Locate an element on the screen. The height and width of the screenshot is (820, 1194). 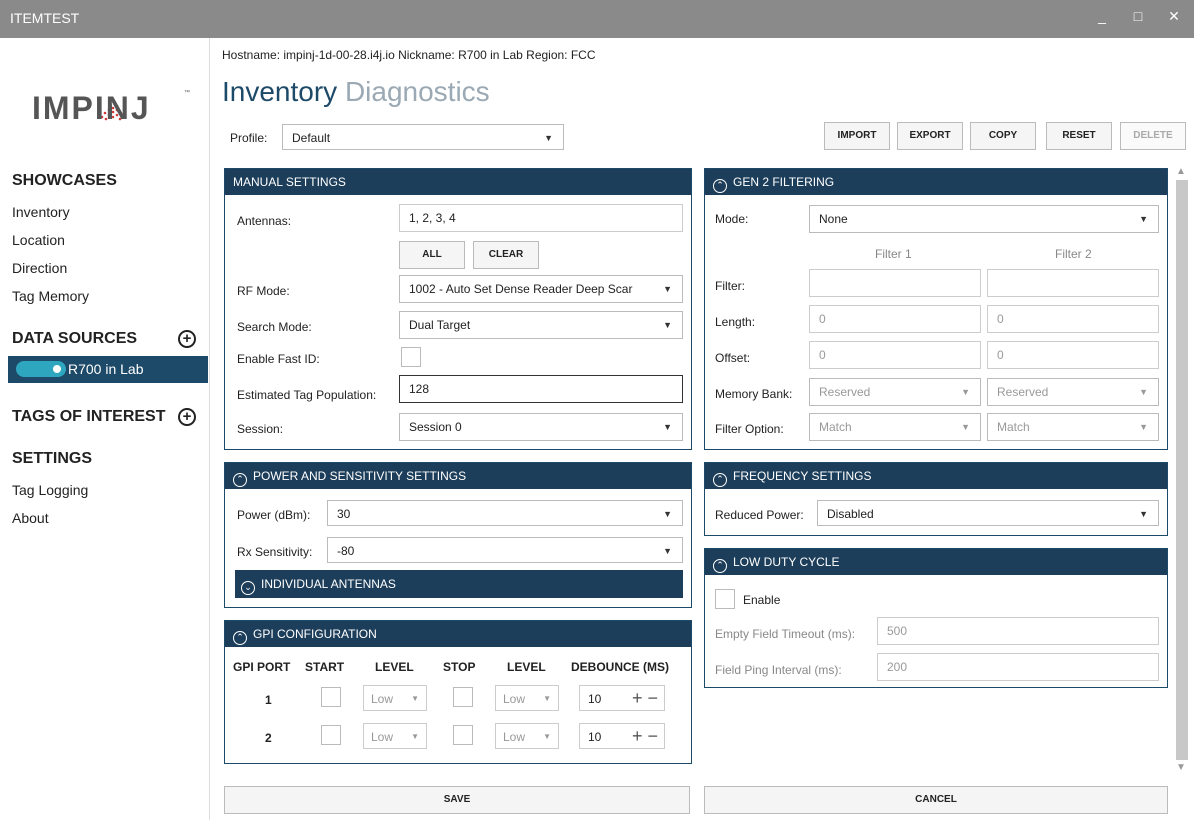
clear-antennas-button: CLEAR is located at coordinates (506, 255).